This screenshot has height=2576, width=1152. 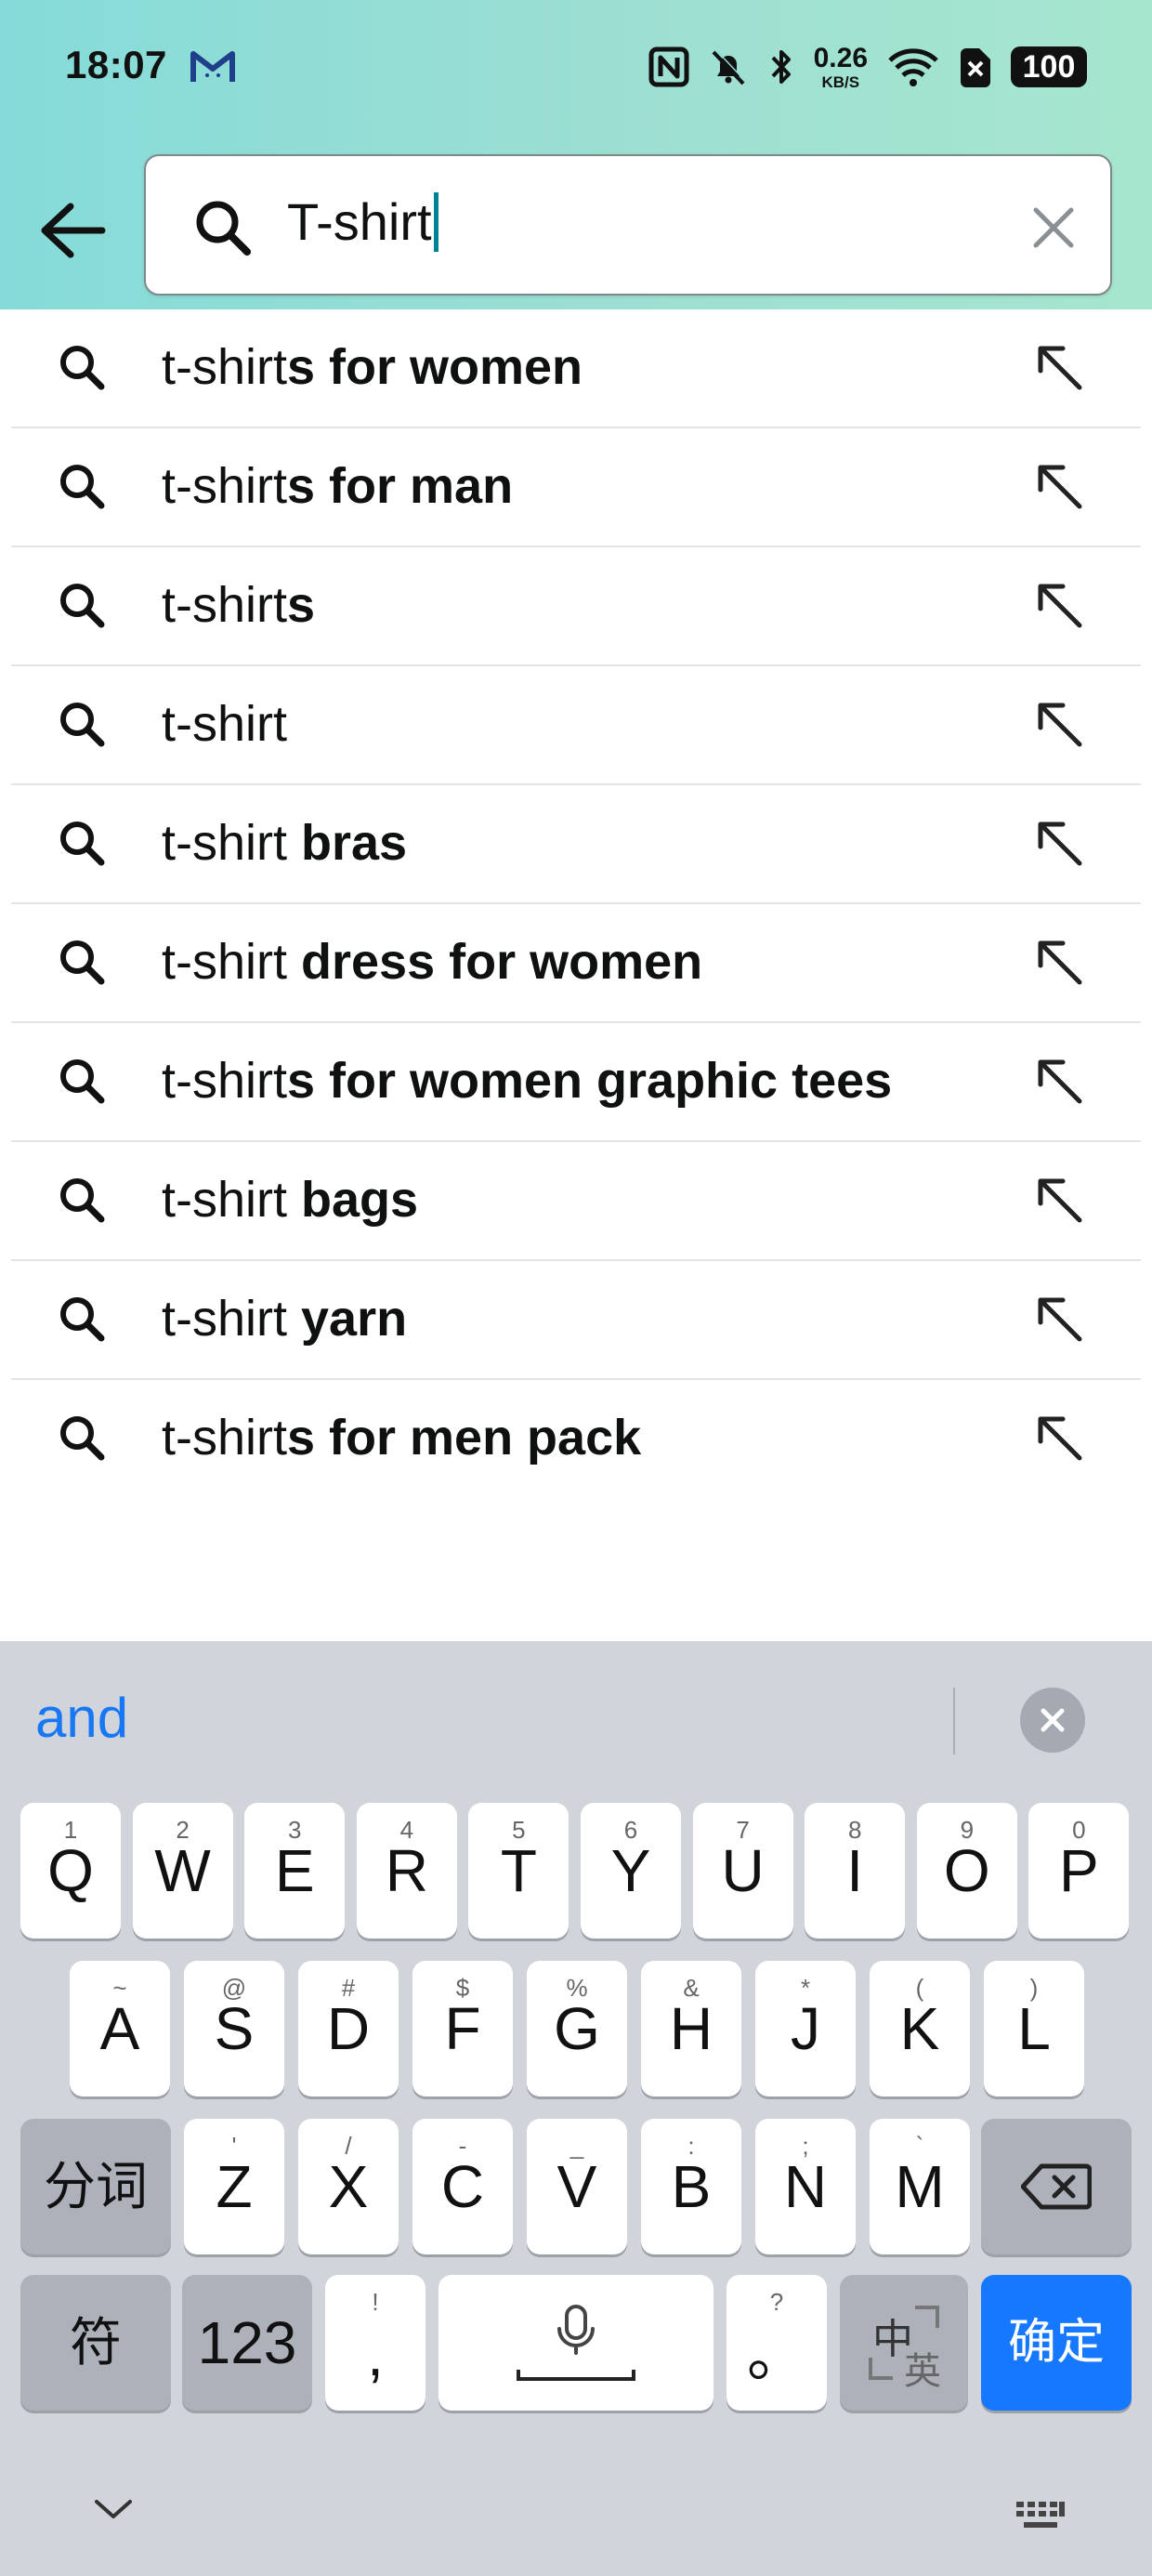 I want to click on status-time: 18:07, so click(x=116, y=64).